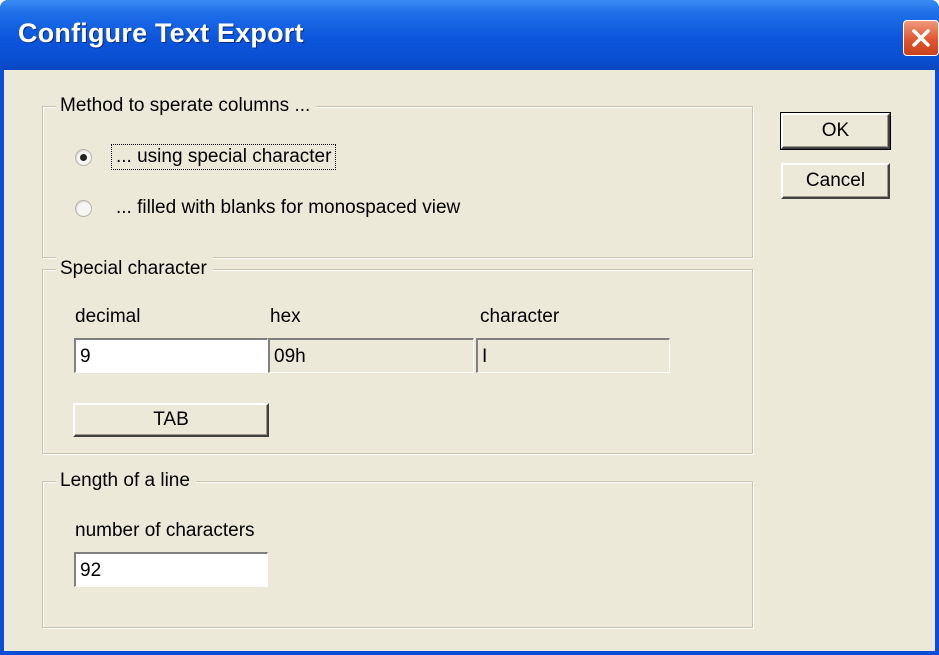 The width and height of the screenshot is (939, 655). What do you see at coordinates (835, 181) in the screenshot?
I see `cancel-button: Cancel` at bounding box center [835, 181].